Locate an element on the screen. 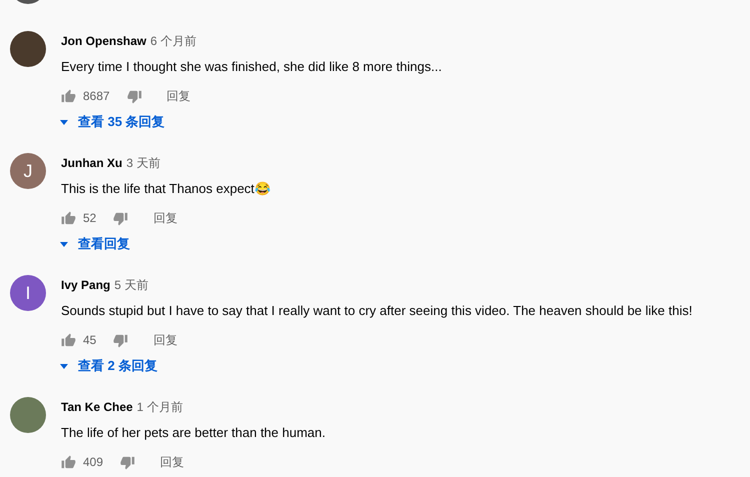 This screenshot has height=477, width=750. comment-time: 3 天前 is located at coordinates (143, 163).